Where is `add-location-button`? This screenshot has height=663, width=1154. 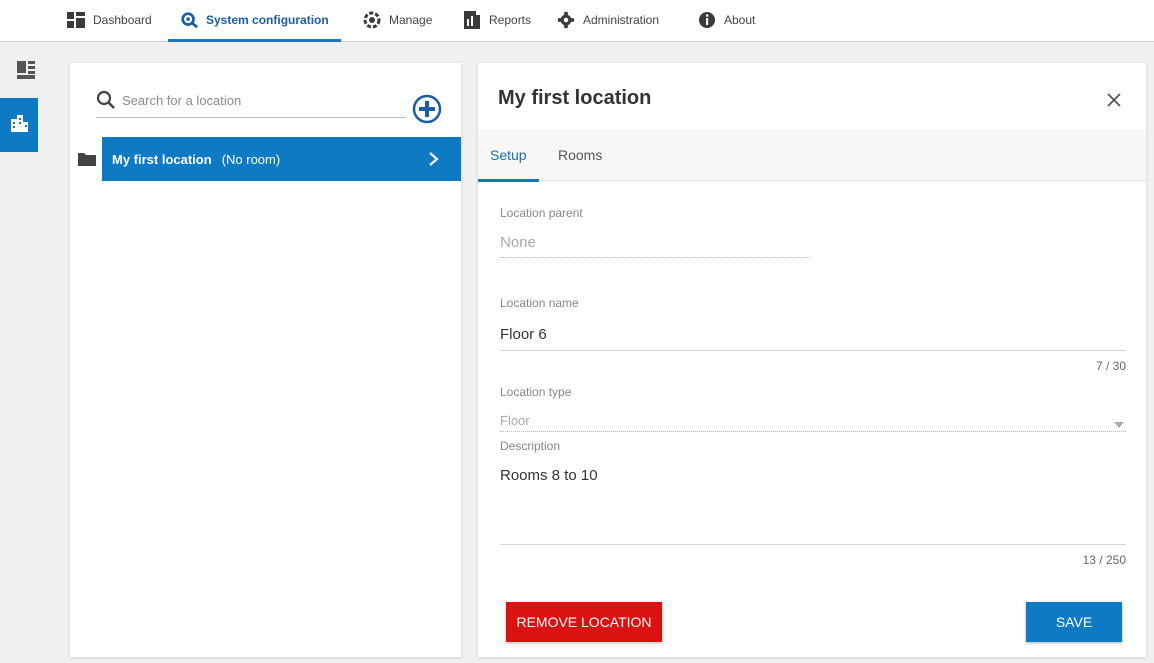
add-location-button is located at coordinates (427, 109).